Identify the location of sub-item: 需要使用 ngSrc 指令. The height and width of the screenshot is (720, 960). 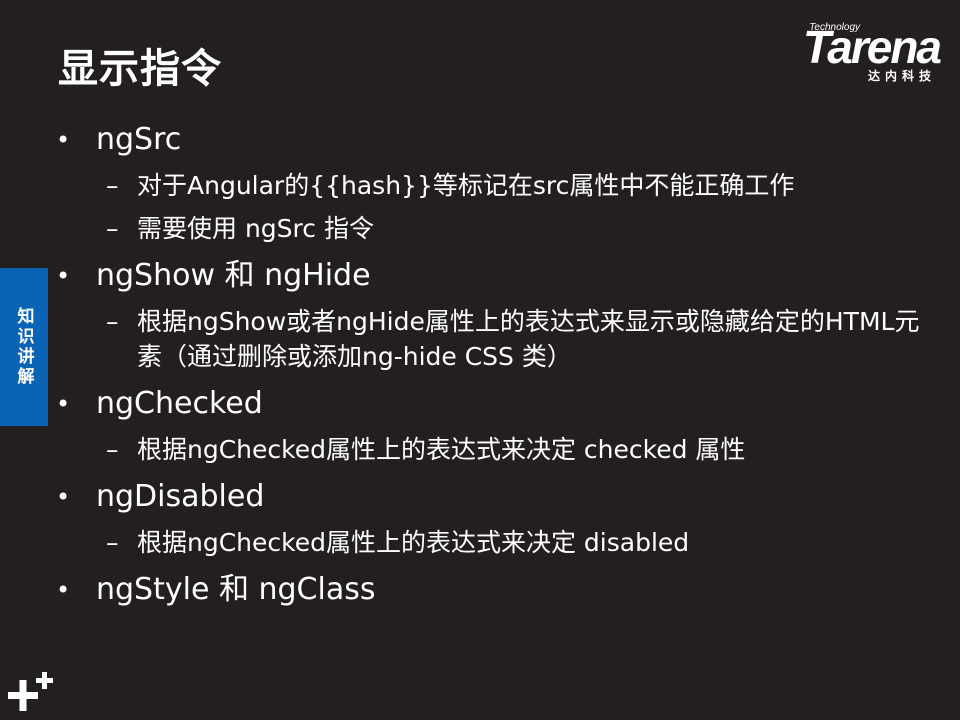
(491, 228).